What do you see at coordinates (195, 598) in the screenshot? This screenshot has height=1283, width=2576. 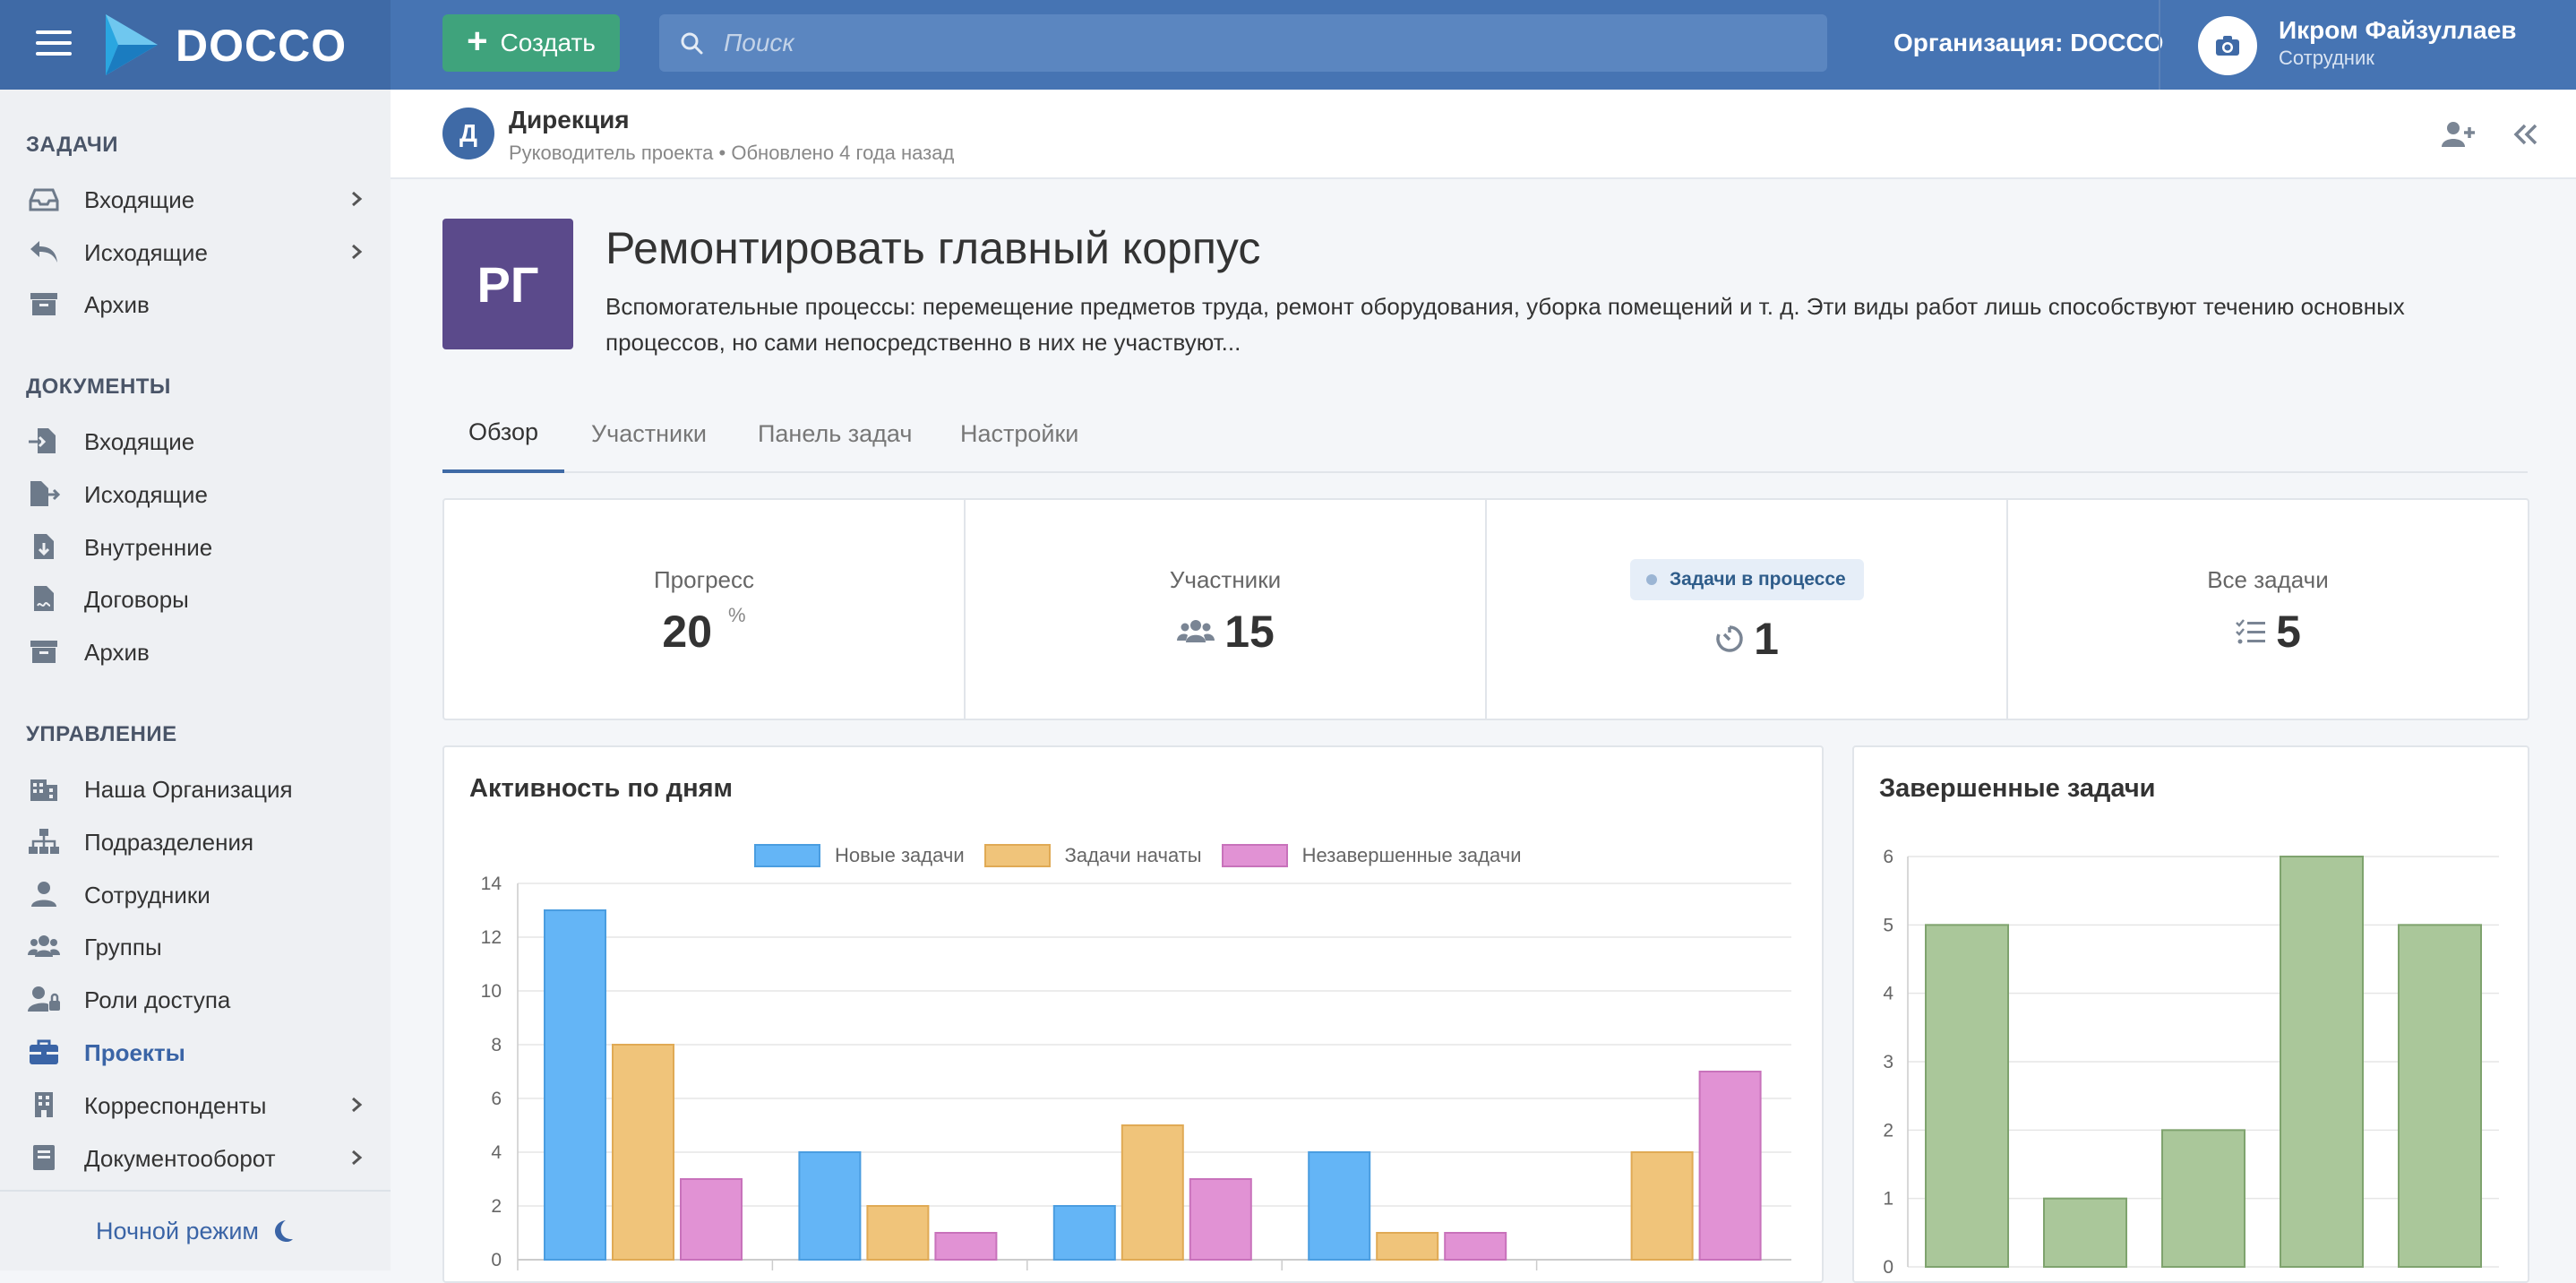 I see `sidebar-item-docs-contracts: Договоры` at bounding box center [195, 598].